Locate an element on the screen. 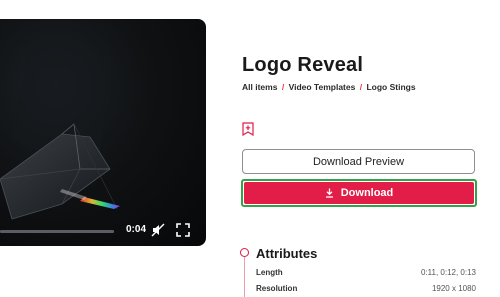 This screenshot has height=297, width=500. attribute-key: Length is located at coordinates (269, 272).